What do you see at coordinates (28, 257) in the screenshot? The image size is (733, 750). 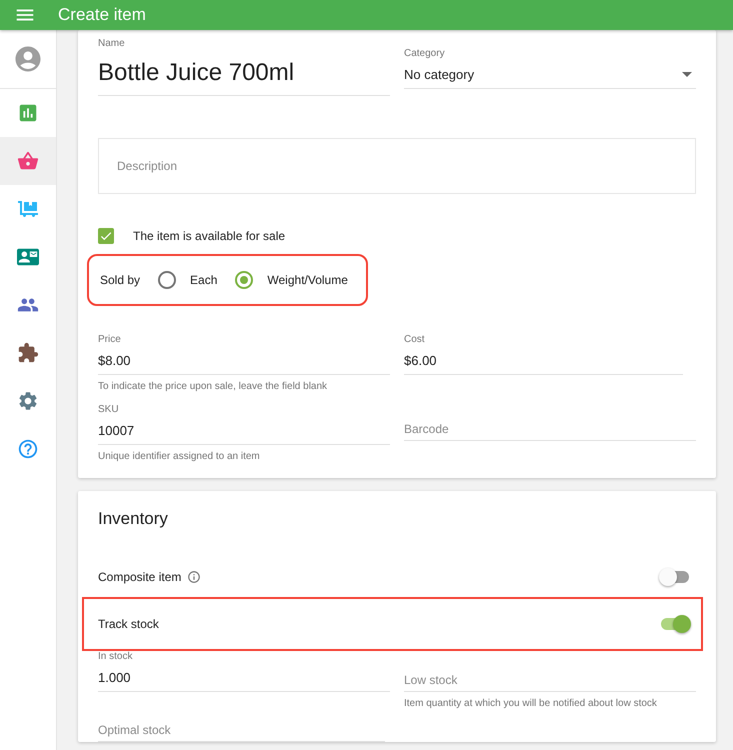 I see `id-card-icon` at bounding box center [28, 257].